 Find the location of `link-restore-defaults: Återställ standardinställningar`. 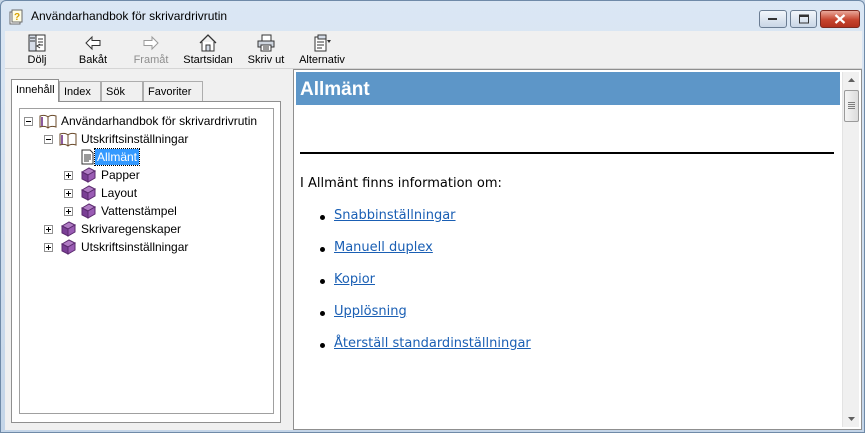

link-restore-defaults: Återställ standardinställningar is located at coordinates (432, 343).